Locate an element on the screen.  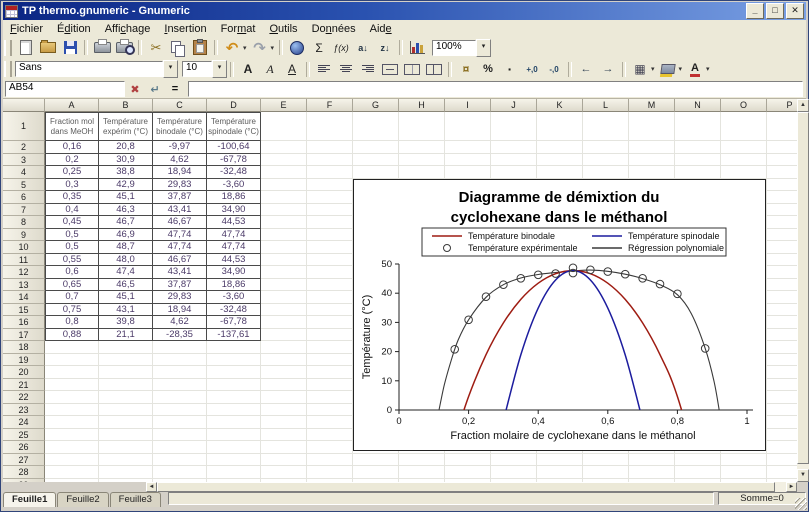
cell-D24 is located at coordinates (234, 422).